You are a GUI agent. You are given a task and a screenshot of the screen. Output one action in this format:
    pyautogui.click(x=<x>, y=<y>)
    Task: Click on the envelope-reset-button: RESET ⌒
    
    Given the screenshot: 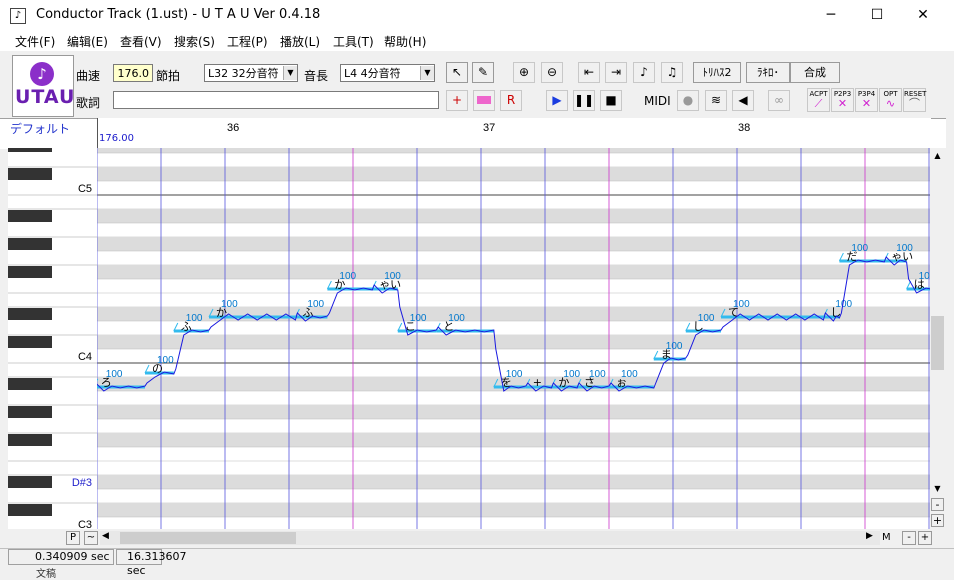 What is the action you would take?
    pyautogui.click(x=914, y=100)
    